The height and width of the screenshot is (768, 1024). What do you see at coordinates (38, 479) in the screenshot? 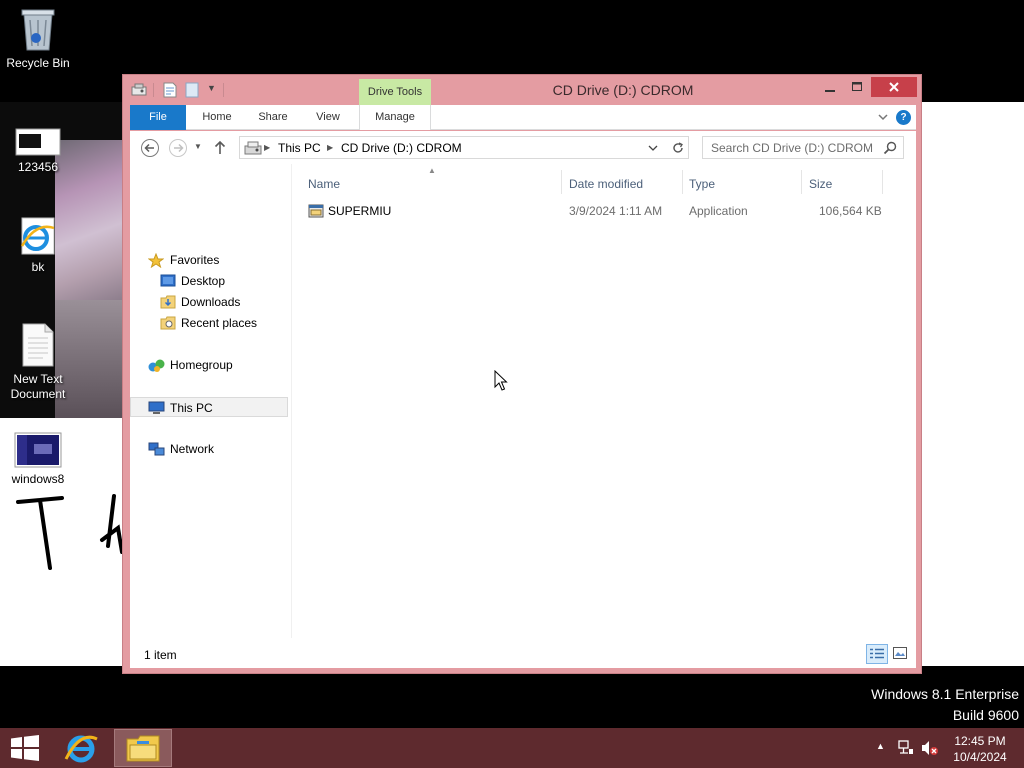
I see `desktop-icon-label: windows8` at bounding box center [38, 479].